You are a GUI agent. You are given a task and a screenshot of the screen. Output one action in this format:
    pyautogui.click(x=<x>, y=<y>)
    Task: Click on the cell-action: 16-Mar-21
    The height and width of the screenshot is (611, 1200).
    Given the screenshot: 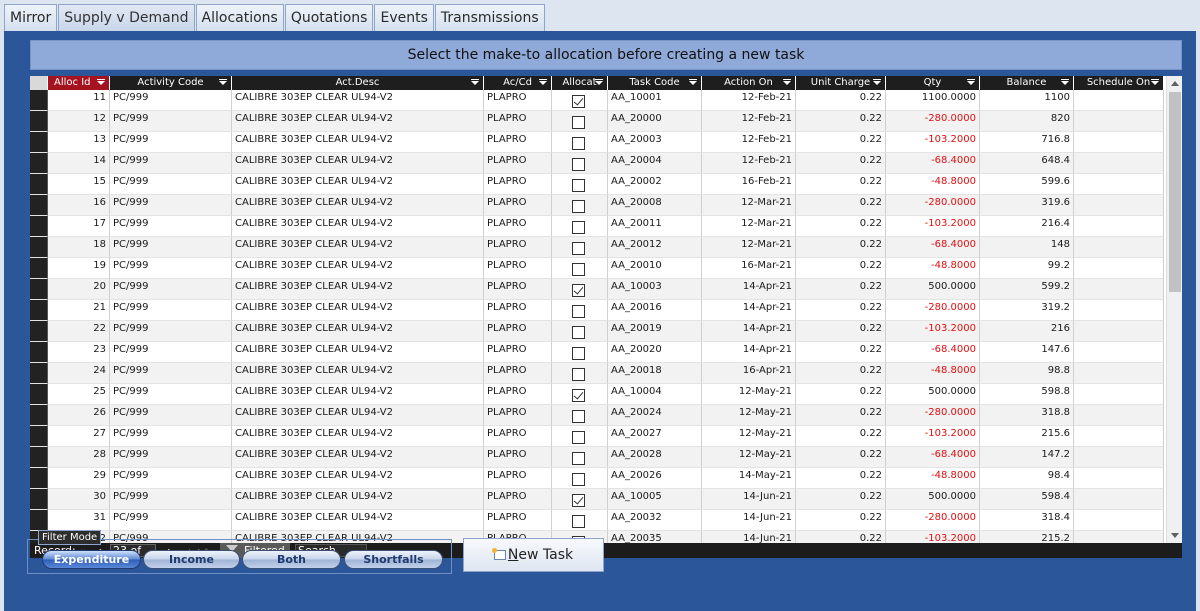 What is the action you would take?
    pyautogui.click(x=749, y=268)
    